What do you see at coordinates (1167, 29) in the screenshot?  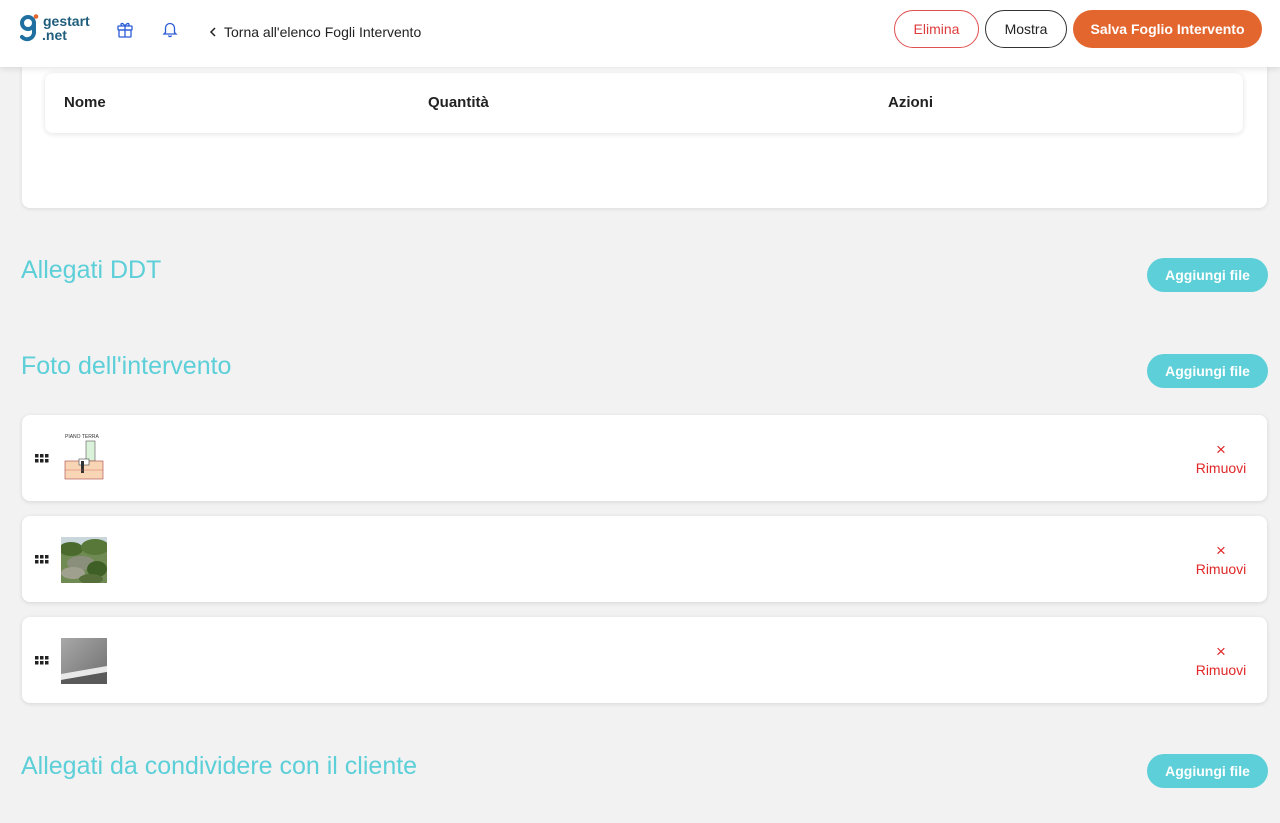 I see `save-intervention-button: Salva Foglio Intervento` at bounding box center [1167, 29].